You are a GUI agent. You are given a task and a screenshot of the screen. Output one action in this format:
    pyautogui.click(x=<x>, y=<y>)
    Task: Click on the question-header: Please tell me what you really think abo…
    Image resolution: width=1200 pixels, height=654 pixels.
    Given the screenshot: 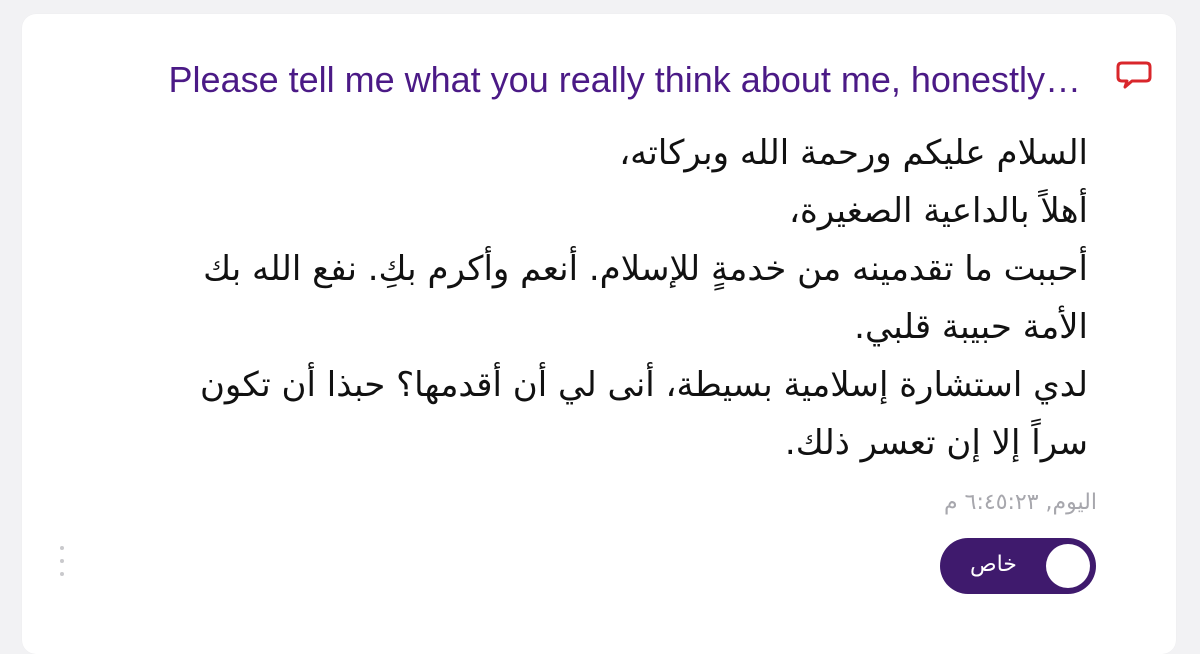 What is the action you would take?
    pyautogui.click(x=599, y=86)
    